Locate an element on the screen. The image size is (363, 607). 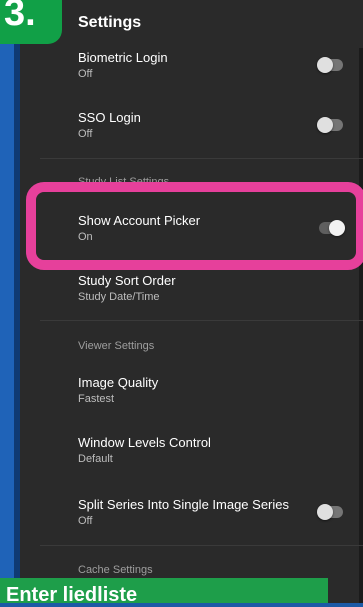
setting-biometric-login: Biometric Login Off is located at coordinates (191, 77).